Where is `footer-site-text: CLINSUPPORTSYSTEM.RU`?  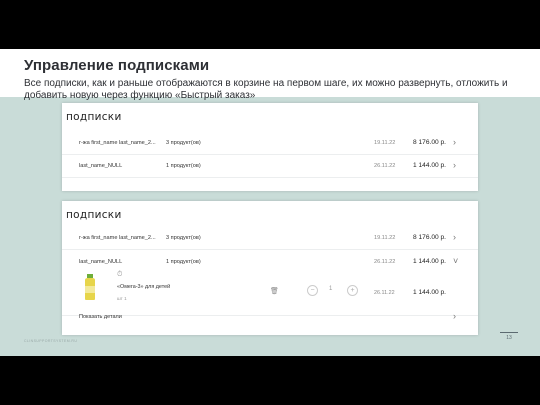 footer-site-text: CLINSUPPORTSYSTEM.RU is located at coordinates (51, 341).